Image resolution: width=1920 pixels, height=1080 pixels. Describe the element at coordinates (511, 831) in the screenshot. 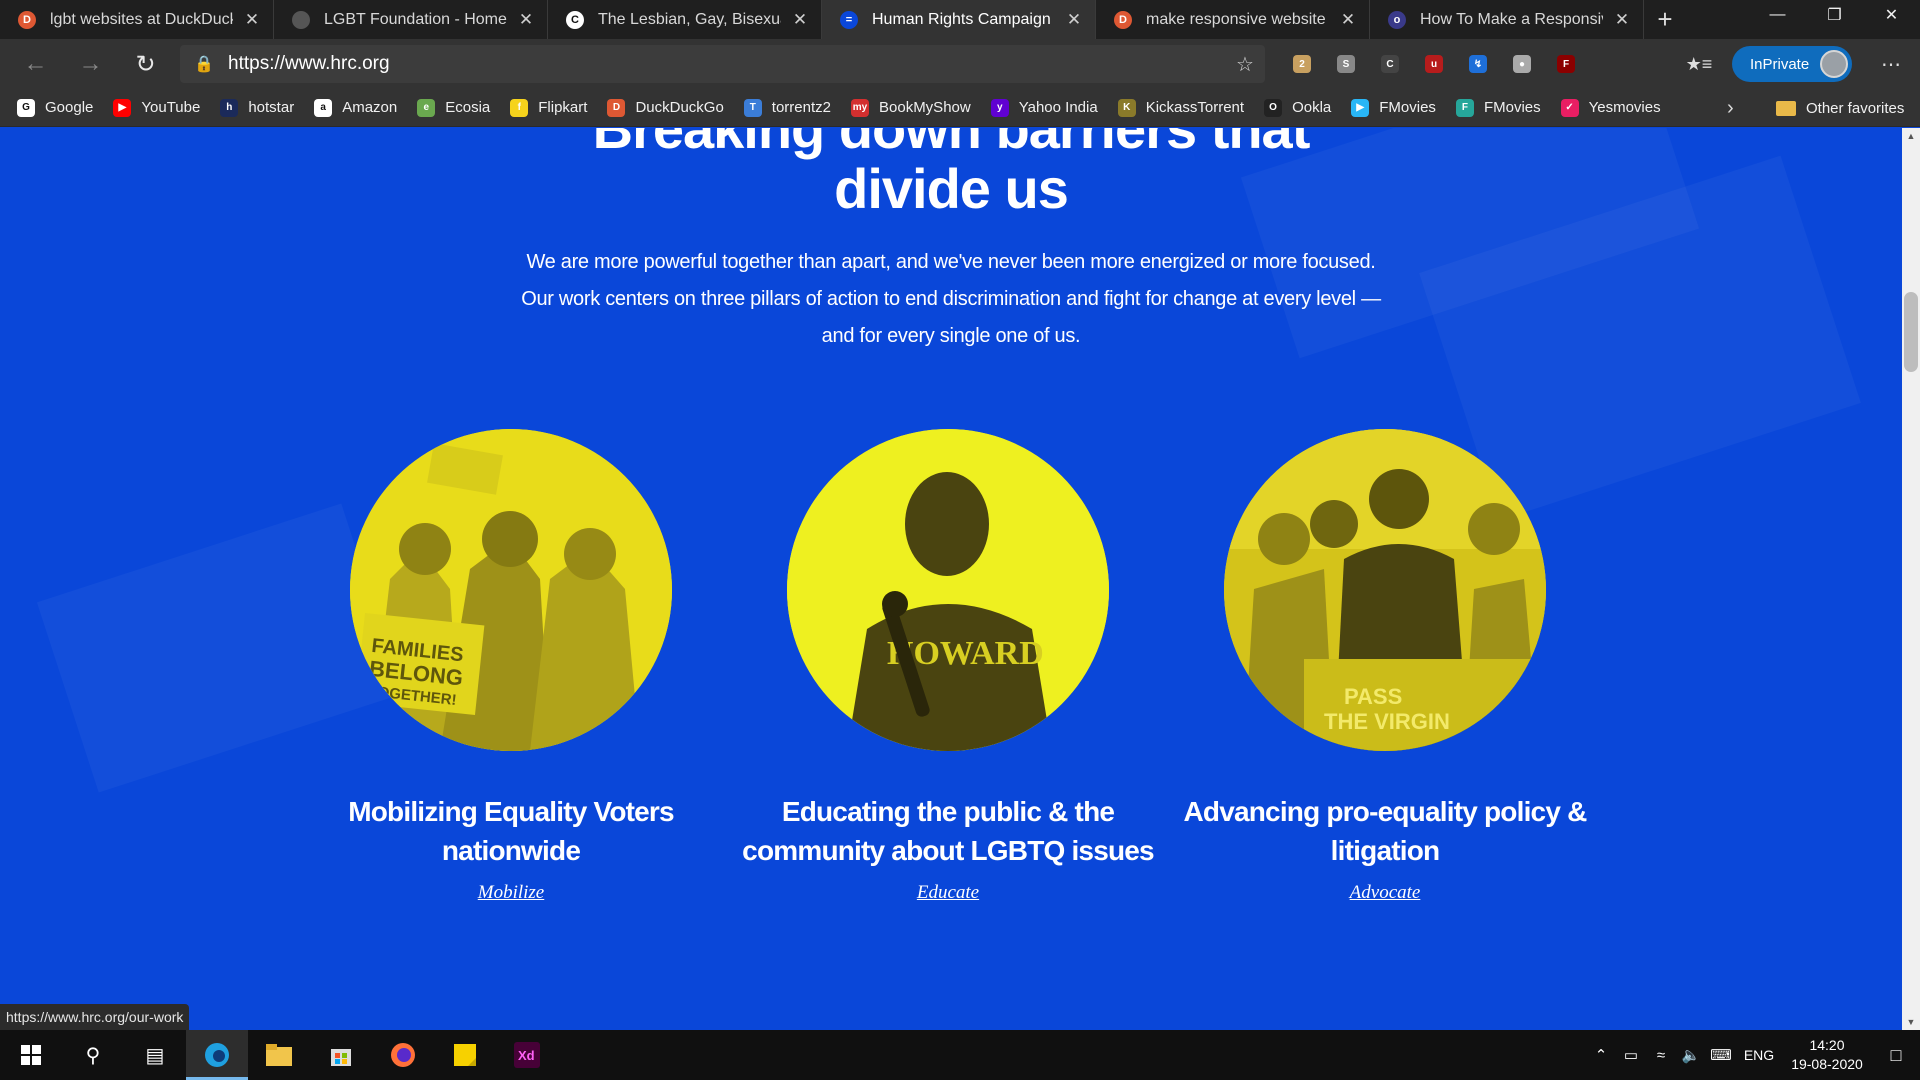

I see `pillar-title: Mobilizing Equality Voters nationwide` at that location.